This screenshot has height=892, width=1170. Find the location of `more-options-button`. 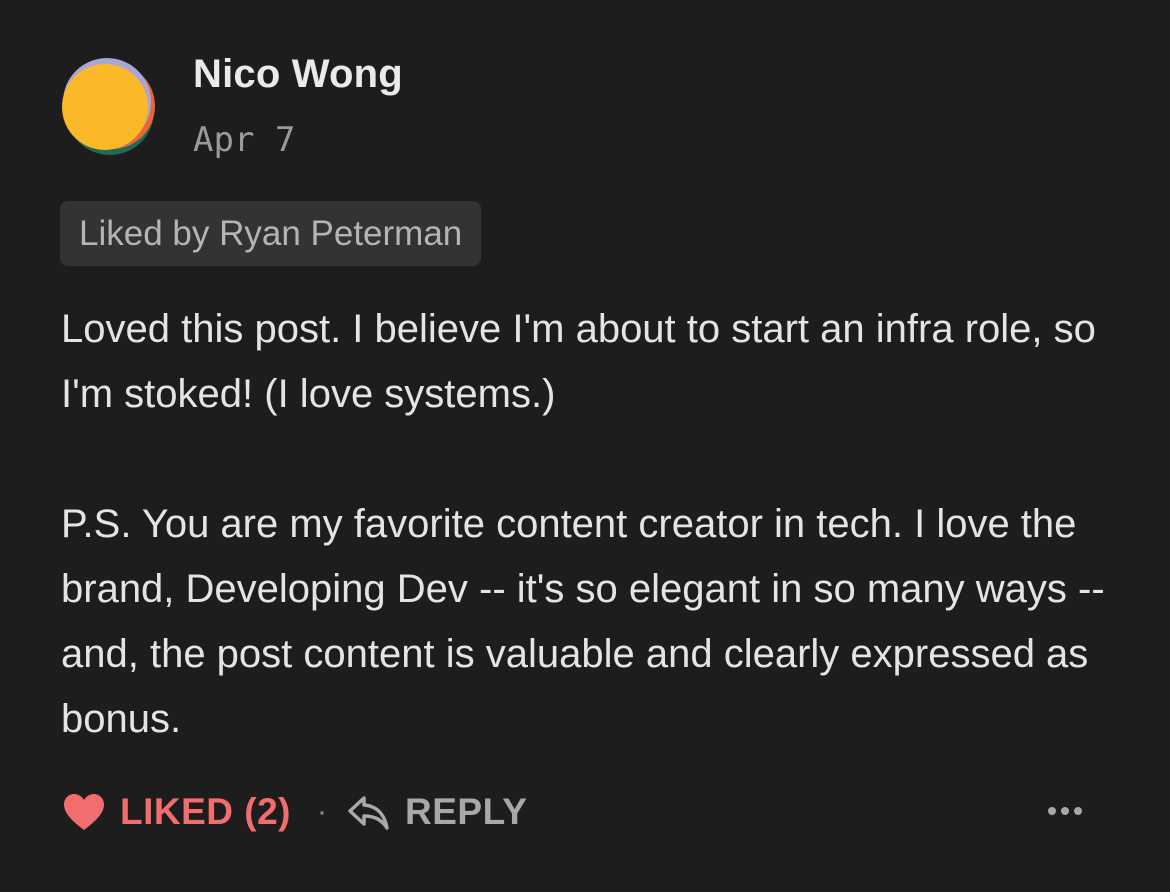

more-options-button is located at coordinates (1065, 811).